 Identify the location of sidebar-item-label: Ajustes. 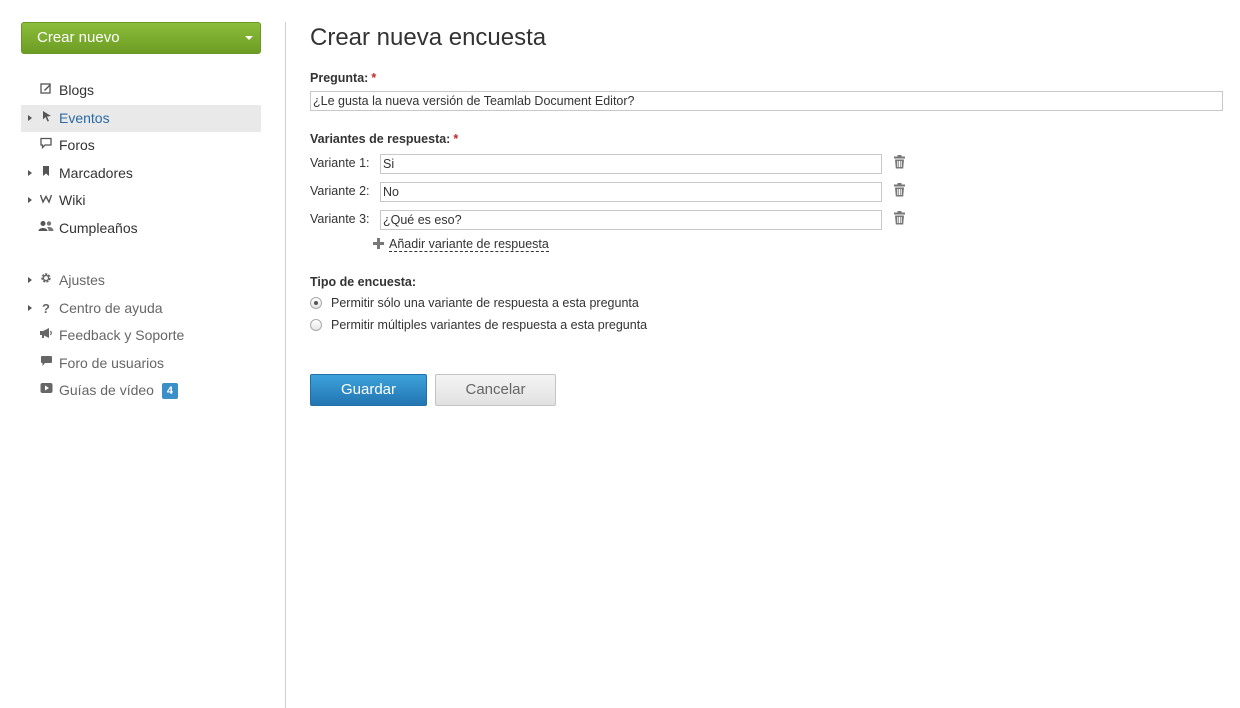
(82, 280).